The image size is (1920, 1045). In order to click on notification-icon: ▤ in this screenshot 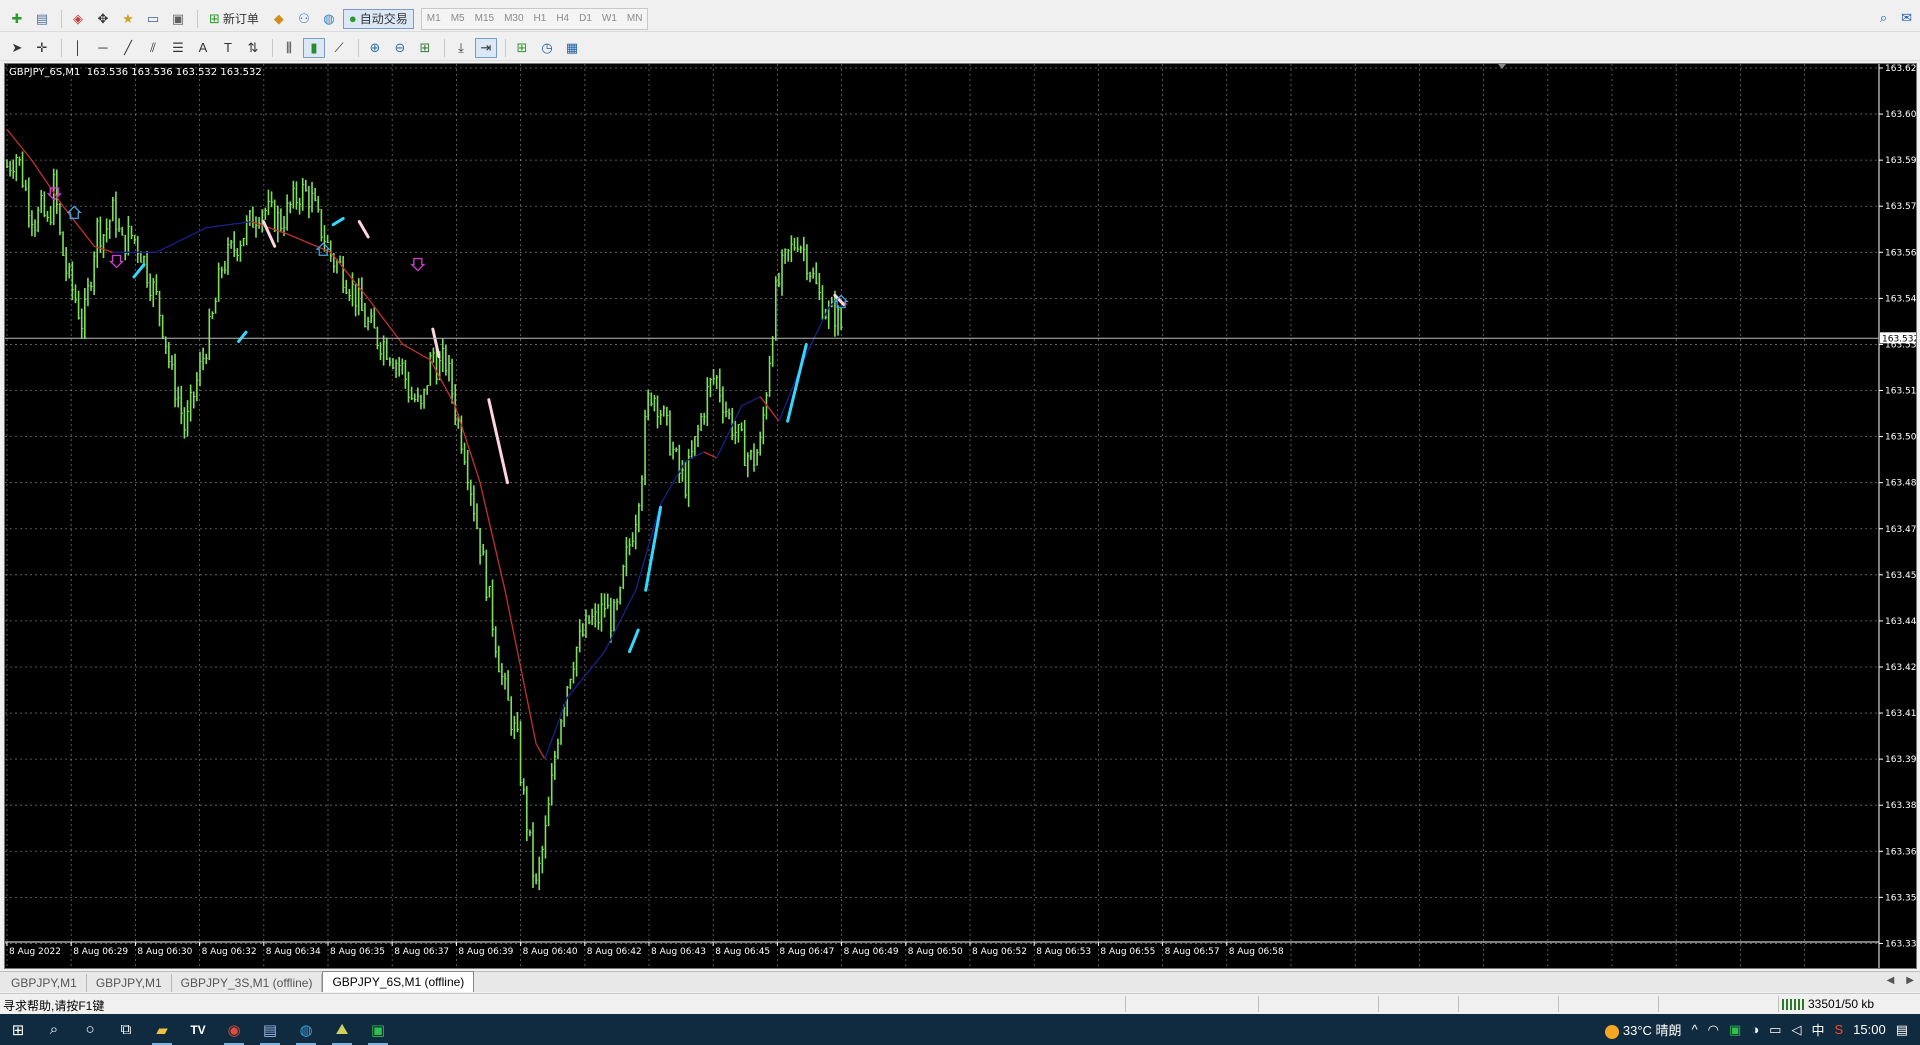, I will do `click(1902, 1030)`.